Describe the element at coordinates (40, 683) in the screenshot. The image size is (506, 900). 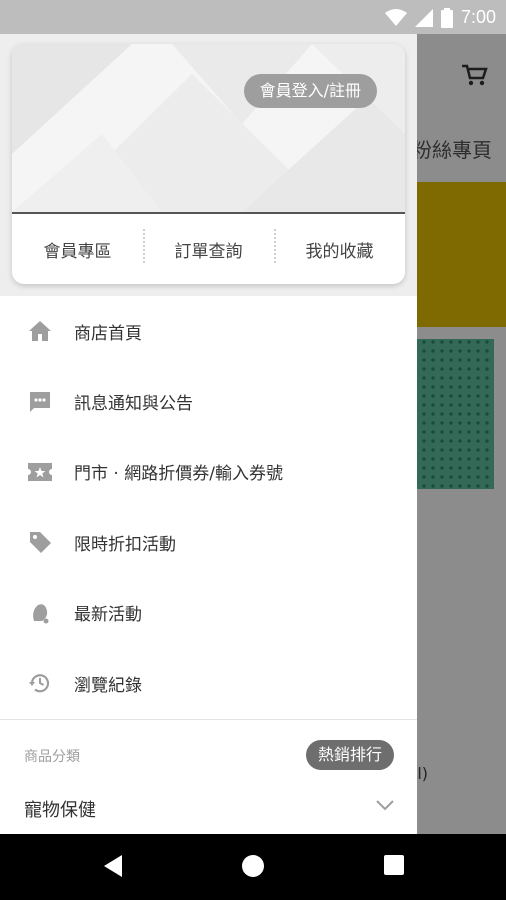
I see `history-icon` at that location.